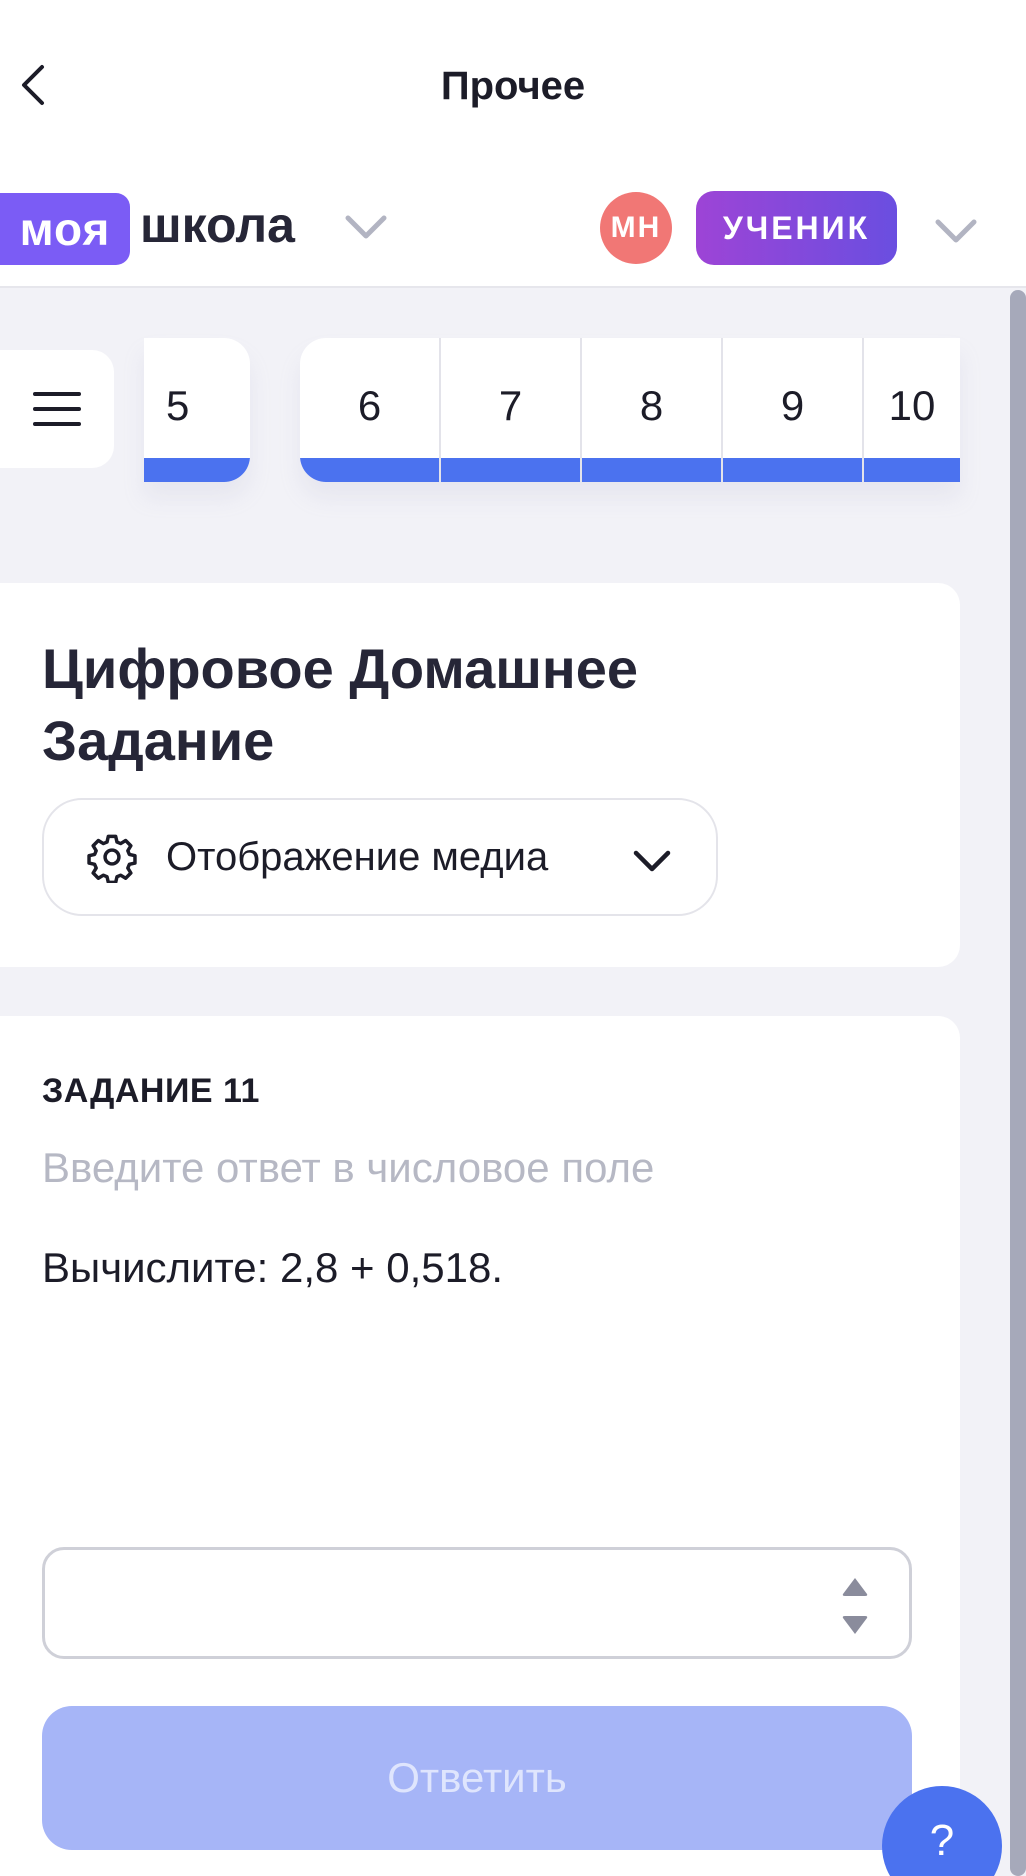 The width and height of the screenshot is (1026, 1876). I want to click on logo-text: школа, so click(217, 225).